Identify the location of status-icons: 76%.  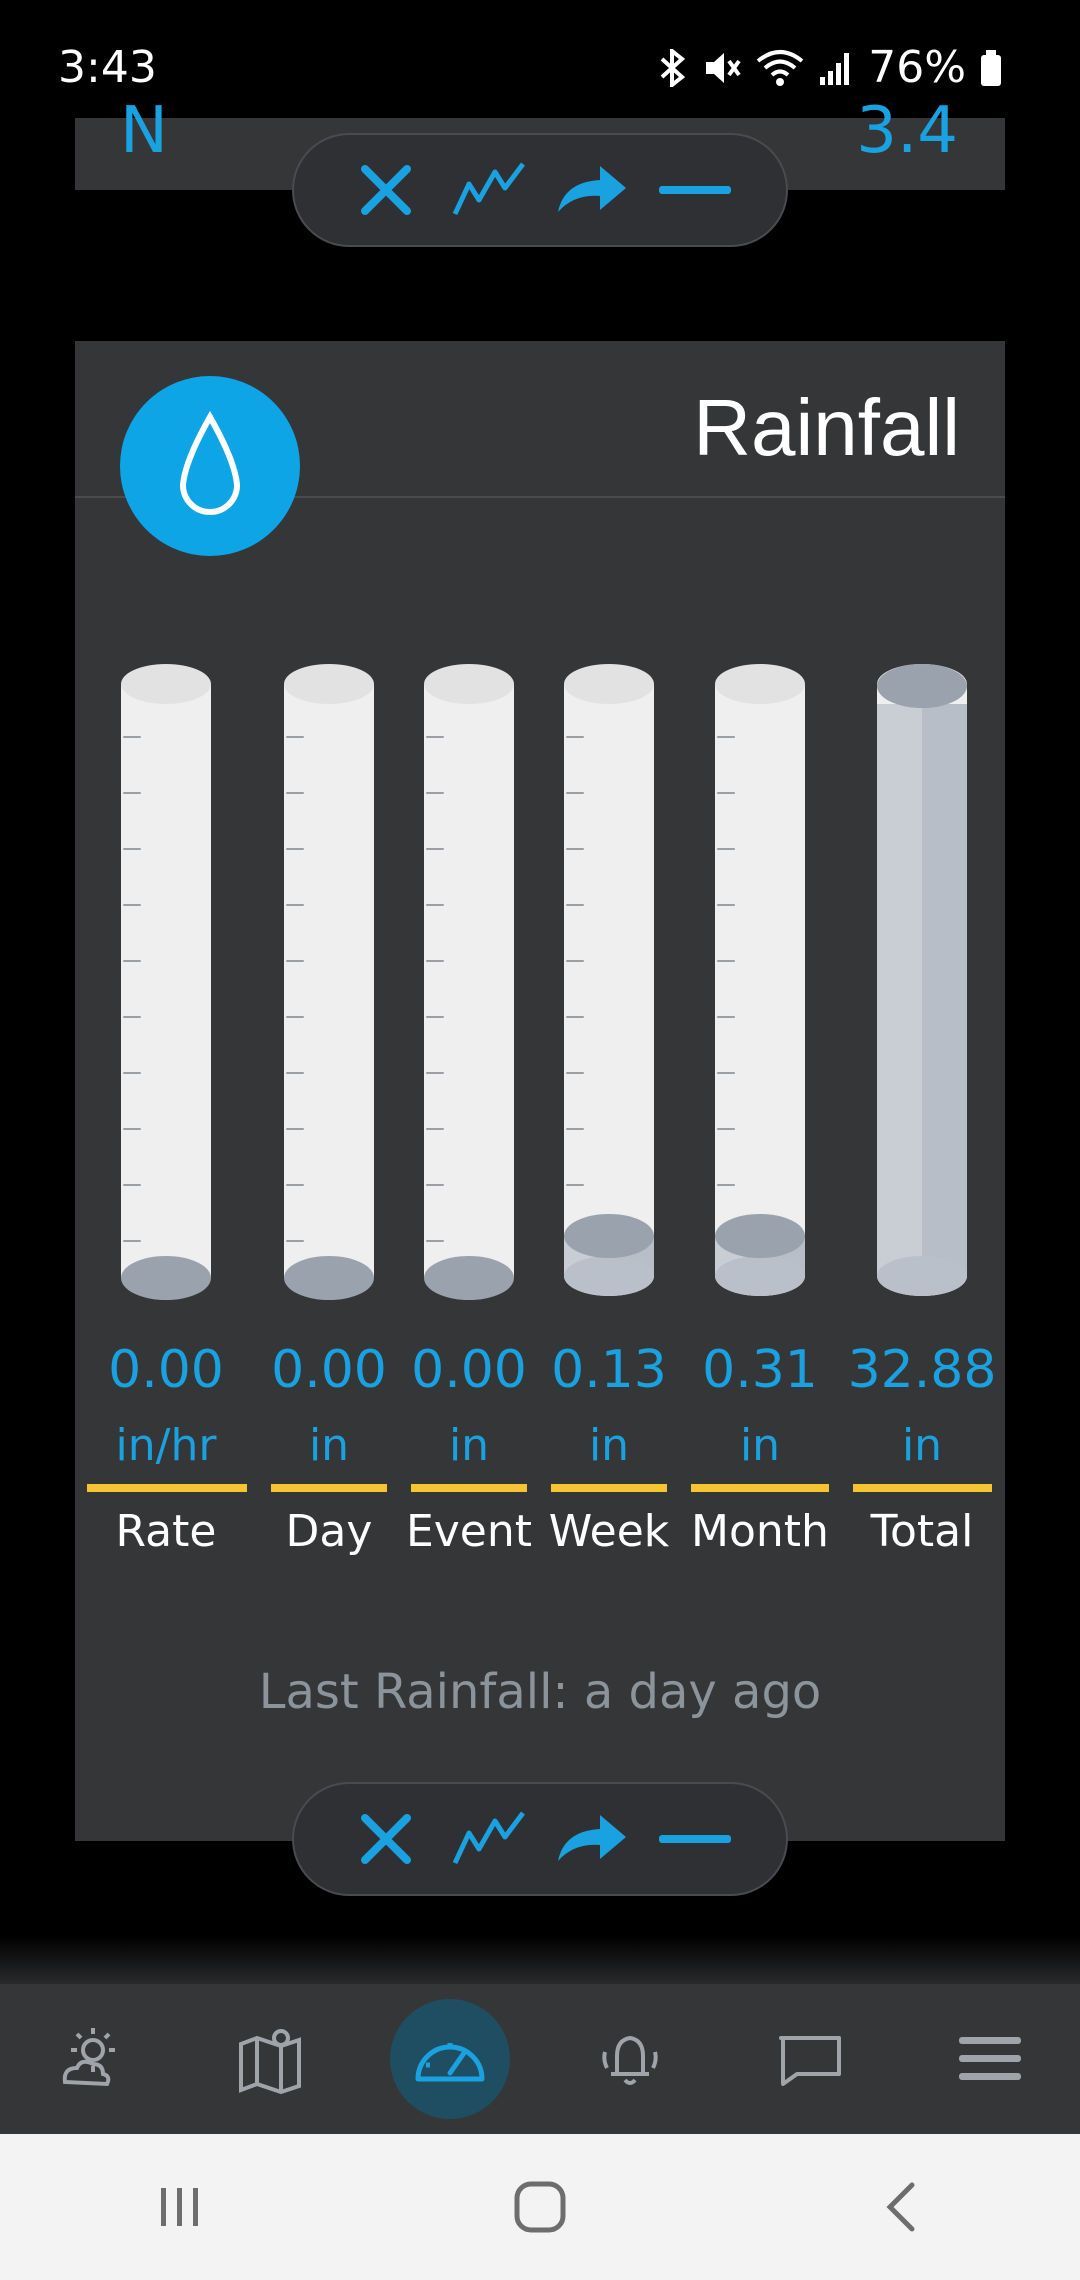
(830, 67).